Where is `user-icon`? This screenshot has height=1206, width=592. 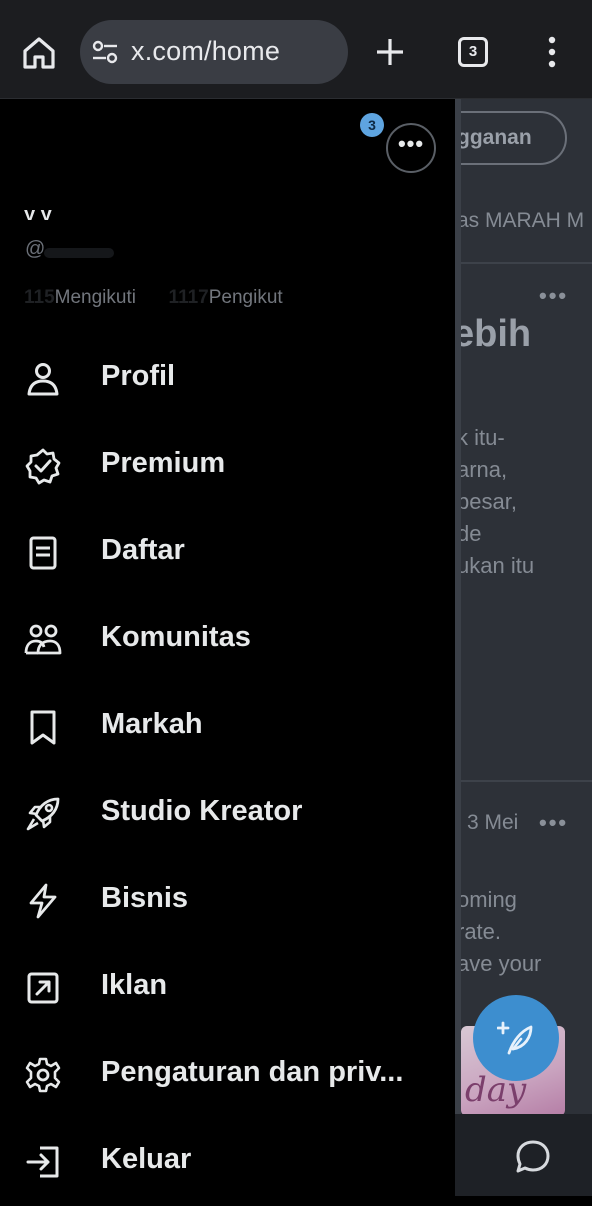 user-icon is located at coordinates (43, 379).